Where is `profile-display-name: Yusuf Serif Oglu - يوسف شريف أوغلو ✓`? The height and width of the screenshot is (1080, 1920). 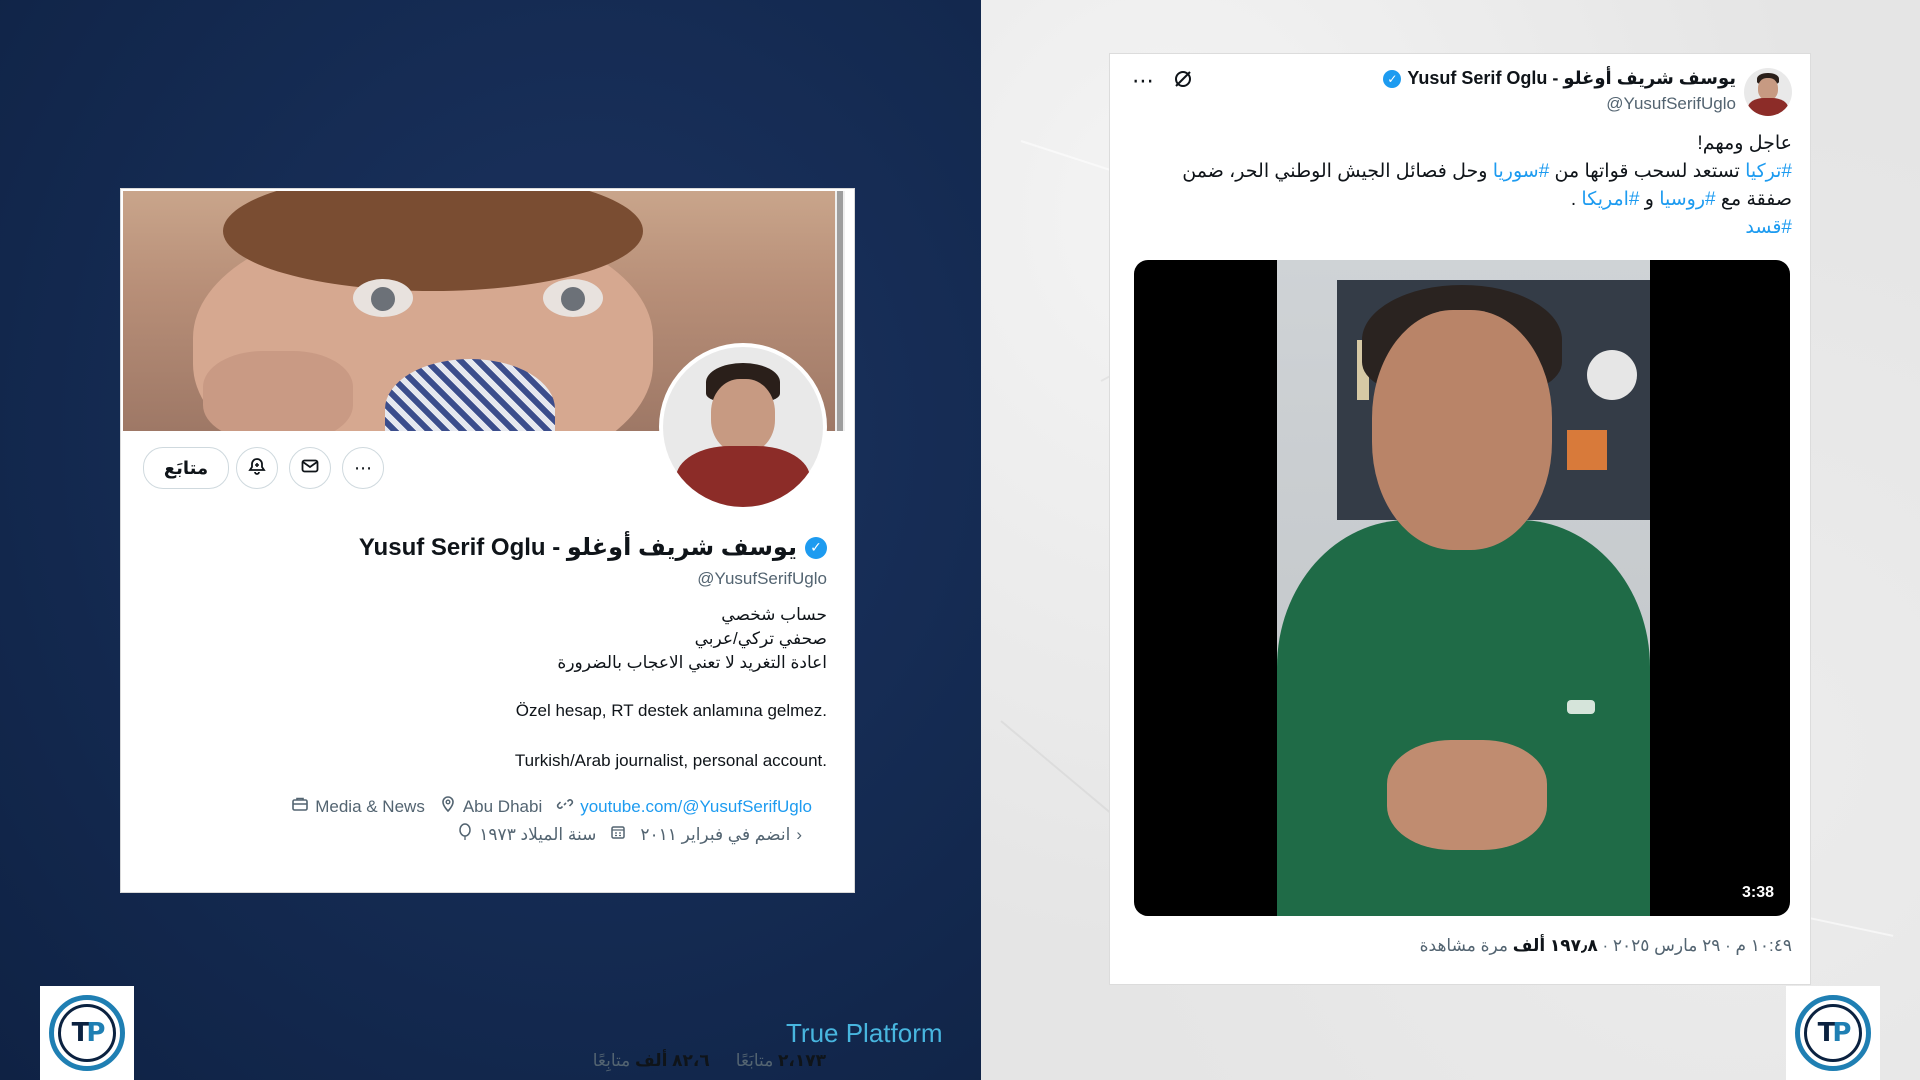
profile-display-name: Yusuf Serif Oglu - يوسف شريف أوغلو ✓ is located at coordinates (593, 547).